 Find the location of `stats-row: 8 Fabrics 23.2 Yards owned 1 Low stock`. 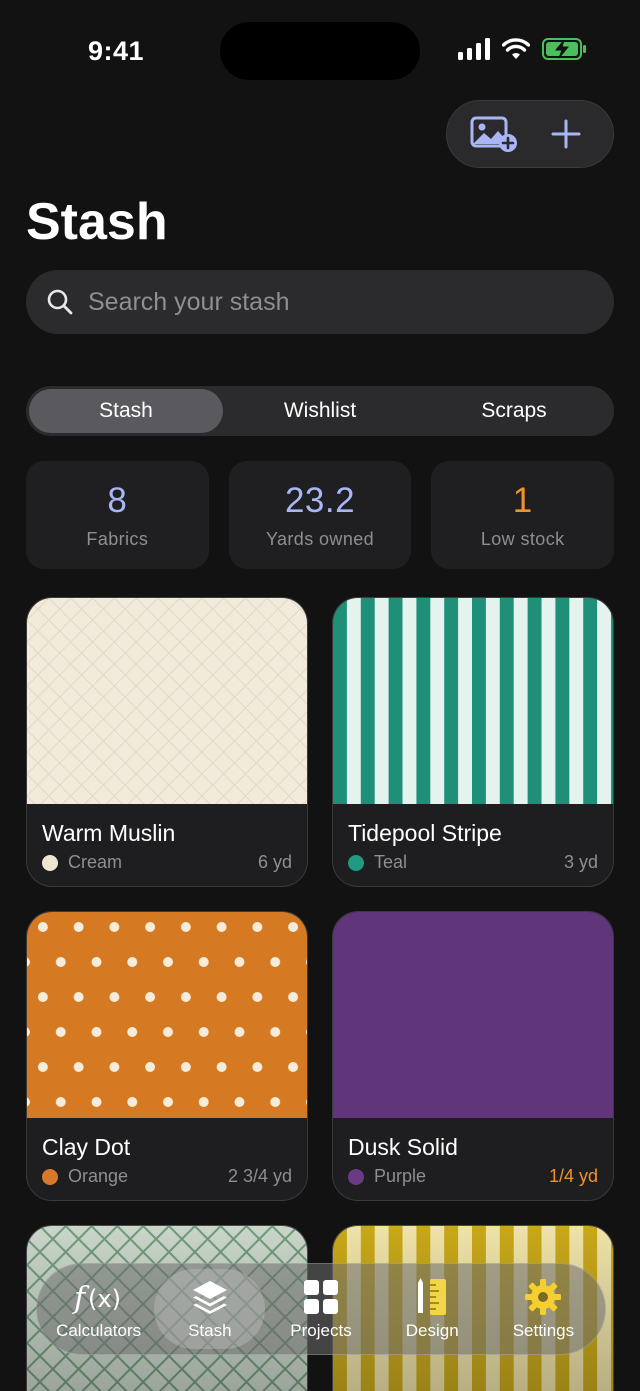

stats-row: 8 Fabrics 23.2 Yards owned 1 Low stock is located at coordinates (320, 515).